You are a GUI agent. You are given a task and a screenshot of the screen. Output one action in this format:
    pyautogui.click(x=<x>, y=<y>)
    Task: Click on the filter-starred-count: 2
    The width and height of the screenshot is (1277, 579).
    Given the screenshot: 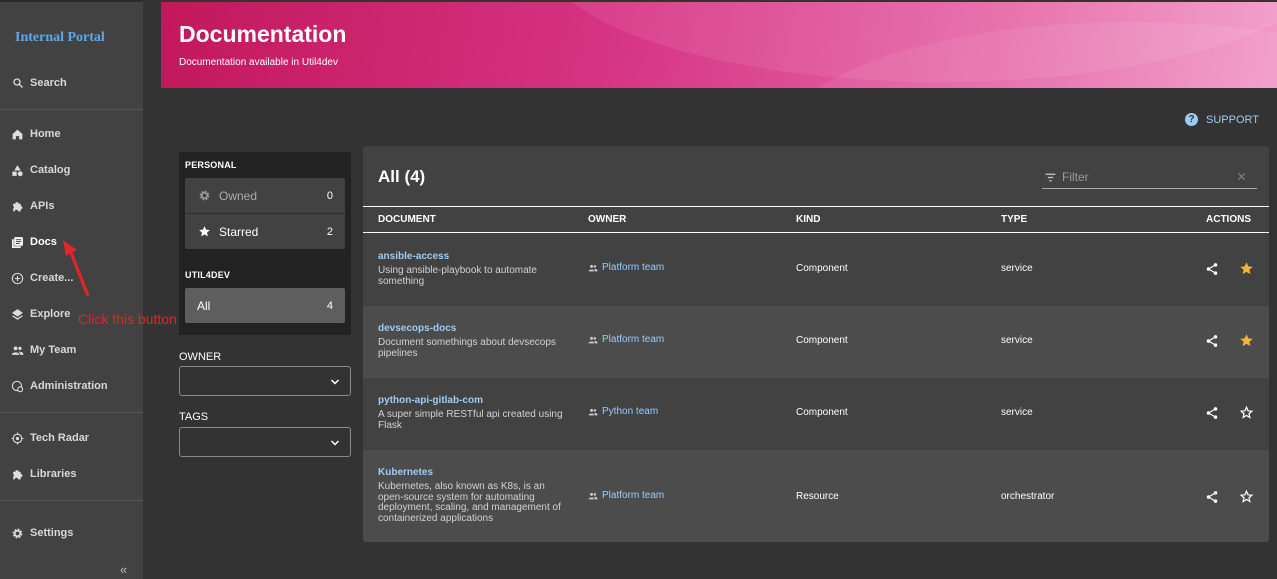 What is the action you would take?
    pyautogui.click(x=329, y=231)
    